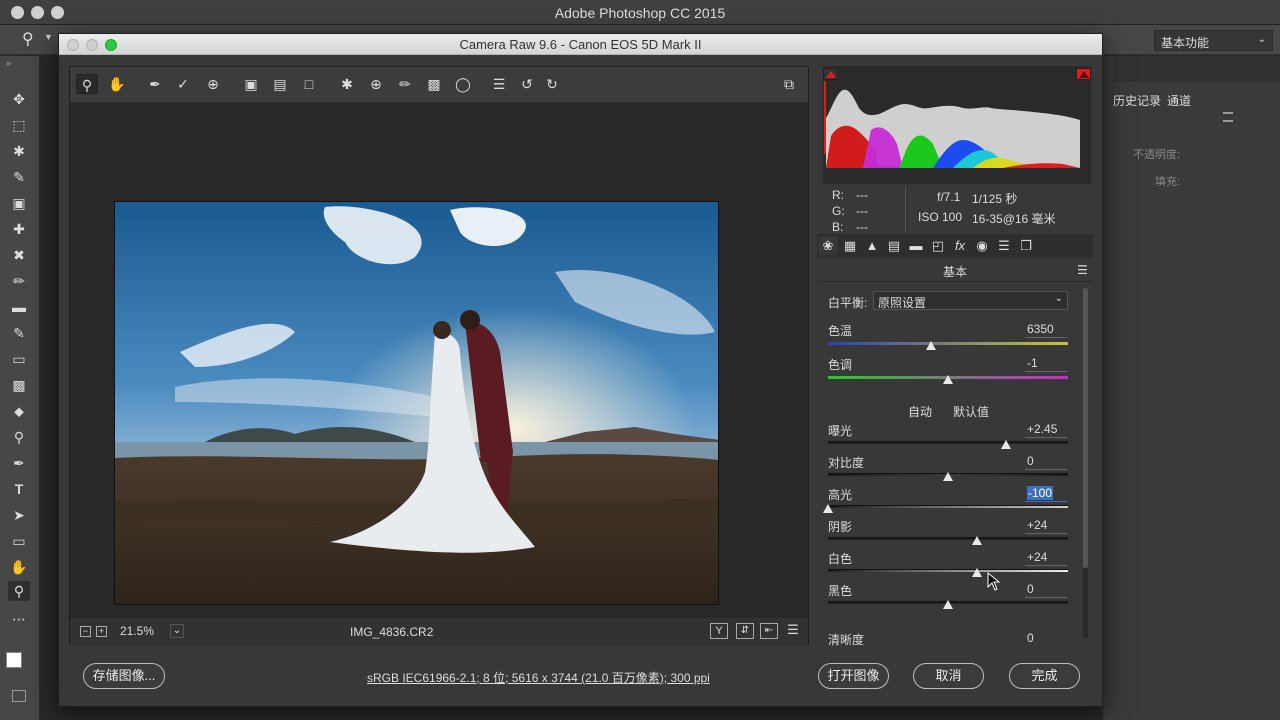 The height and width of the screenshot is (720, 1280). I want to click on pen-tool-icon: ✒, so click(19, 463).